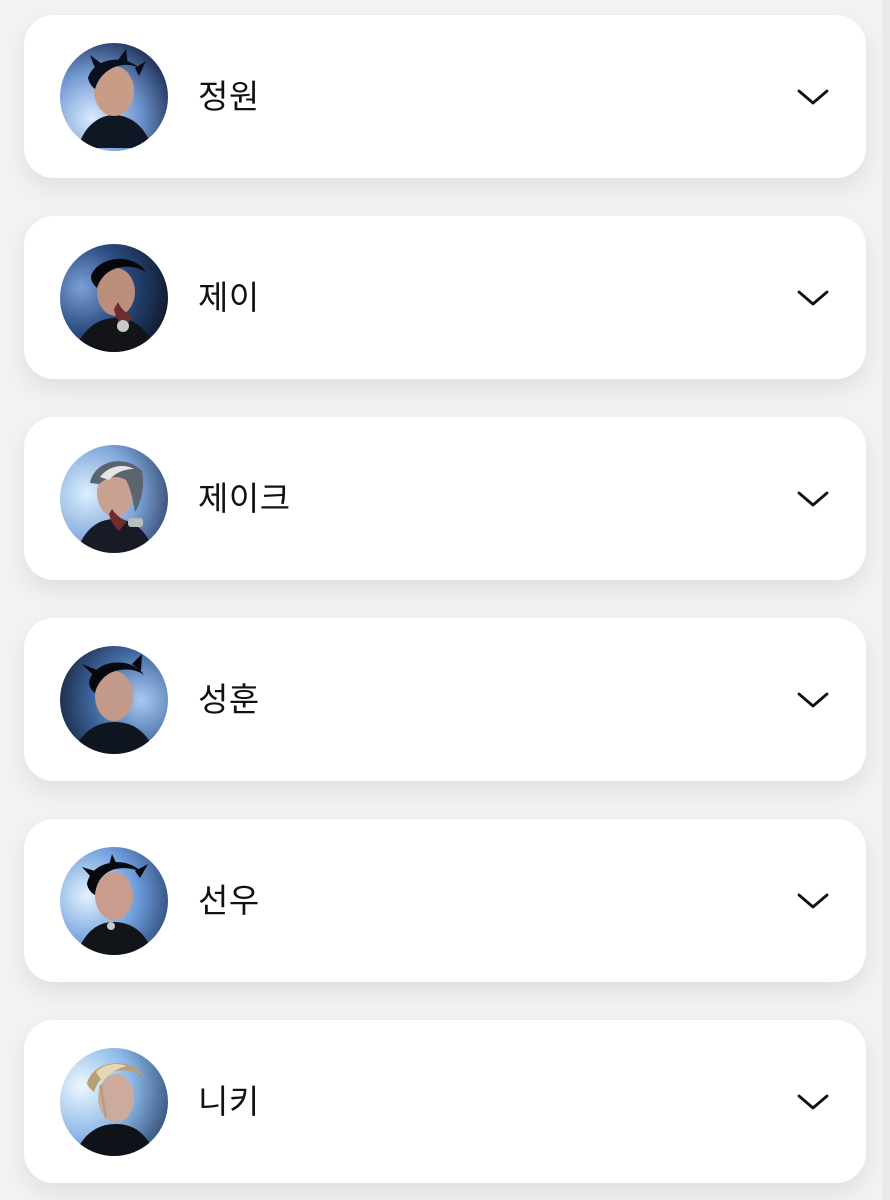 The width and height of the screenshot is (890, 1200). I want to click on member-card-5: 니키, so click(445, 1101).